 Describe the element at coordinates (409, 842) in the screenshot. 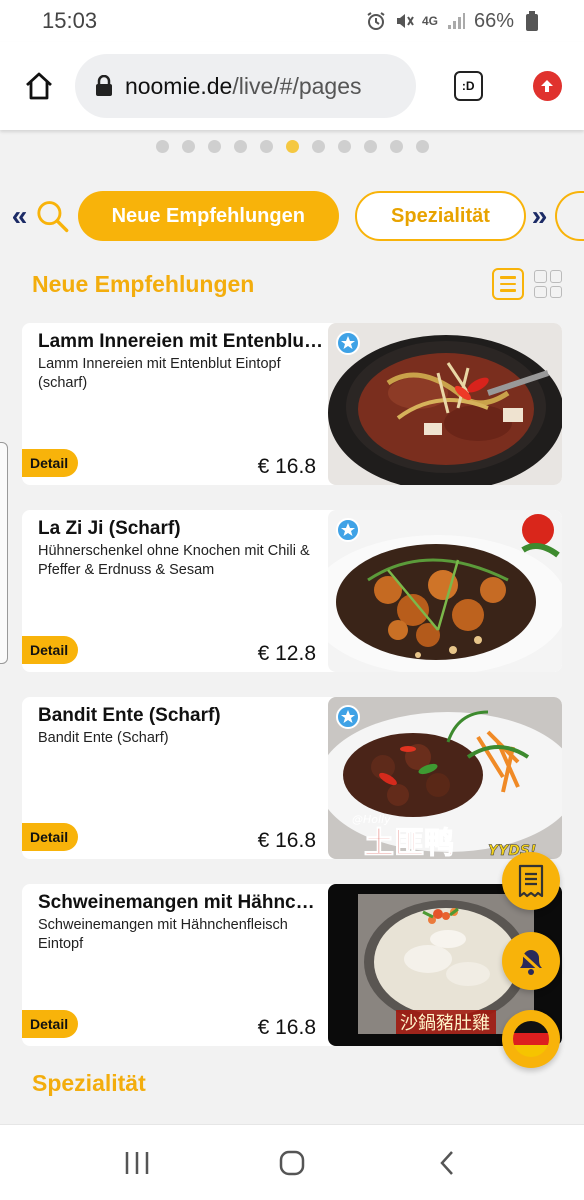

I see `image-caption: 土匪鸭` at that location.